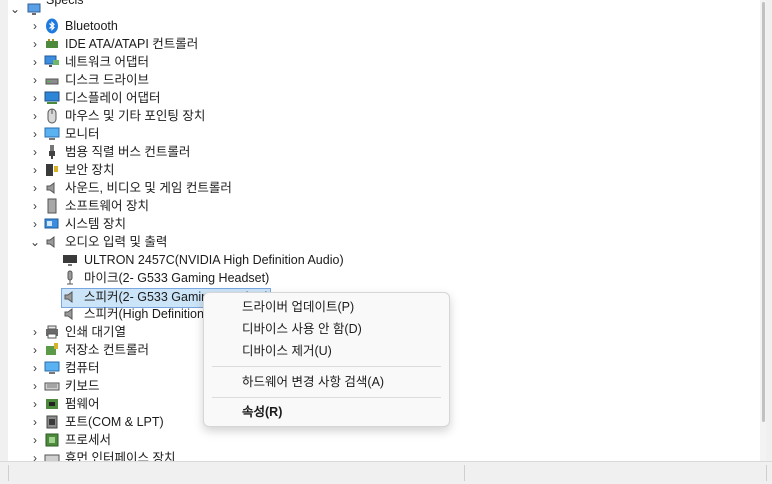  Describe the element at coordinates (70, 260) in the screenshot. I see `monitor-audio-icon` at that location.